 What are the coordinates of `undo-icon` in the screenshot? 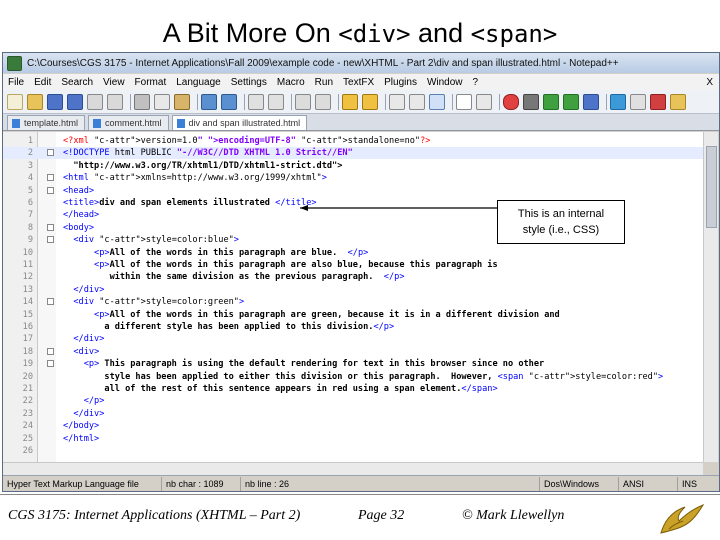 It's located at (209, 101).